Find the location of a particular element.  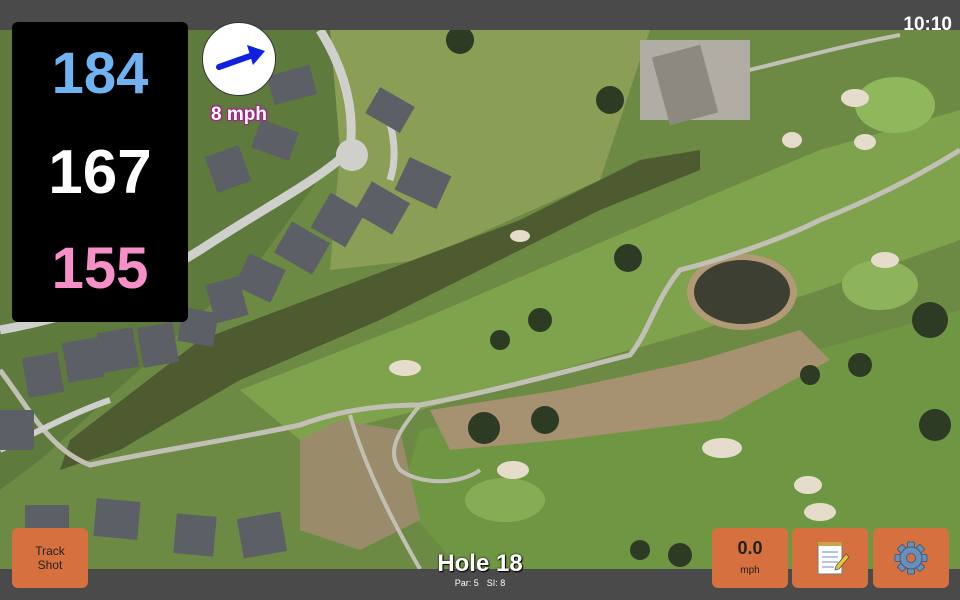

settings-button is located at coordinates (911, 558).